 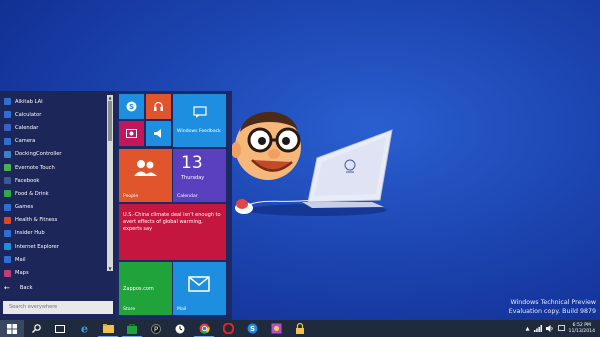 I want to click on app-list-item: Alkitab LAI, so click(x=58, y=101).